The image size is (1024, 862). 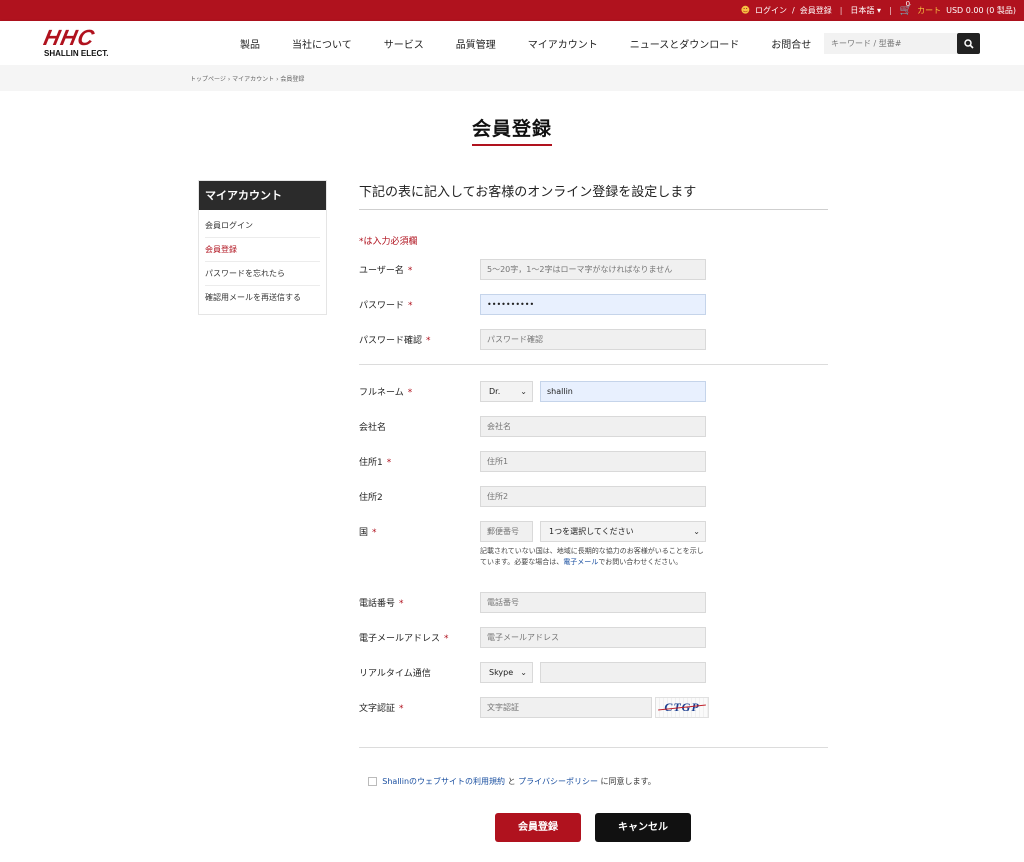 What do you see at coordinates (566, 707) in the screenshot?
I see `captcha-input` at bounding box center [566, 707].